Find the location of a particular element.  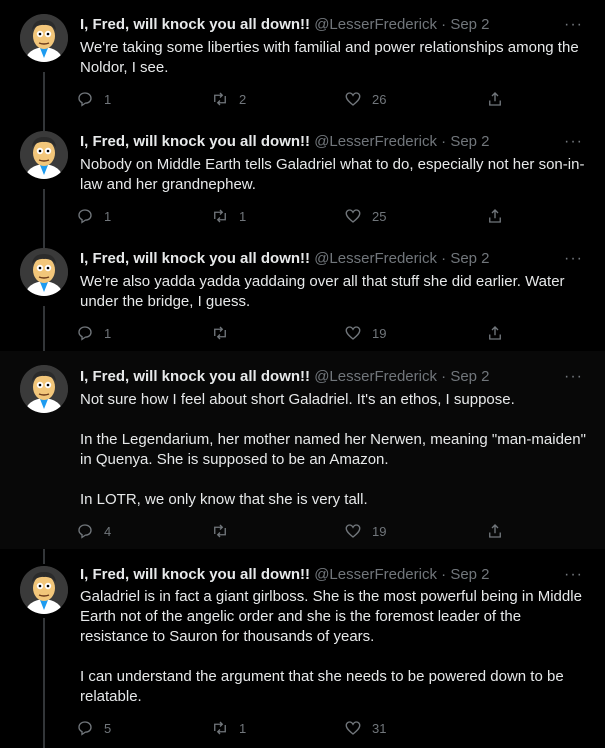

reply-count: 4 is located at coordinates (108, 531).